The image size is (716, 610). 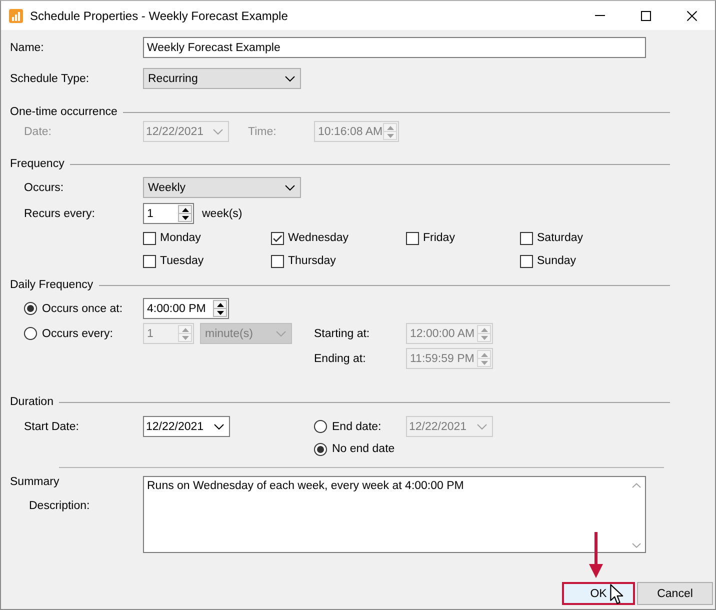 I want to click on radio-label: End date:, so click(x=357, y=426).